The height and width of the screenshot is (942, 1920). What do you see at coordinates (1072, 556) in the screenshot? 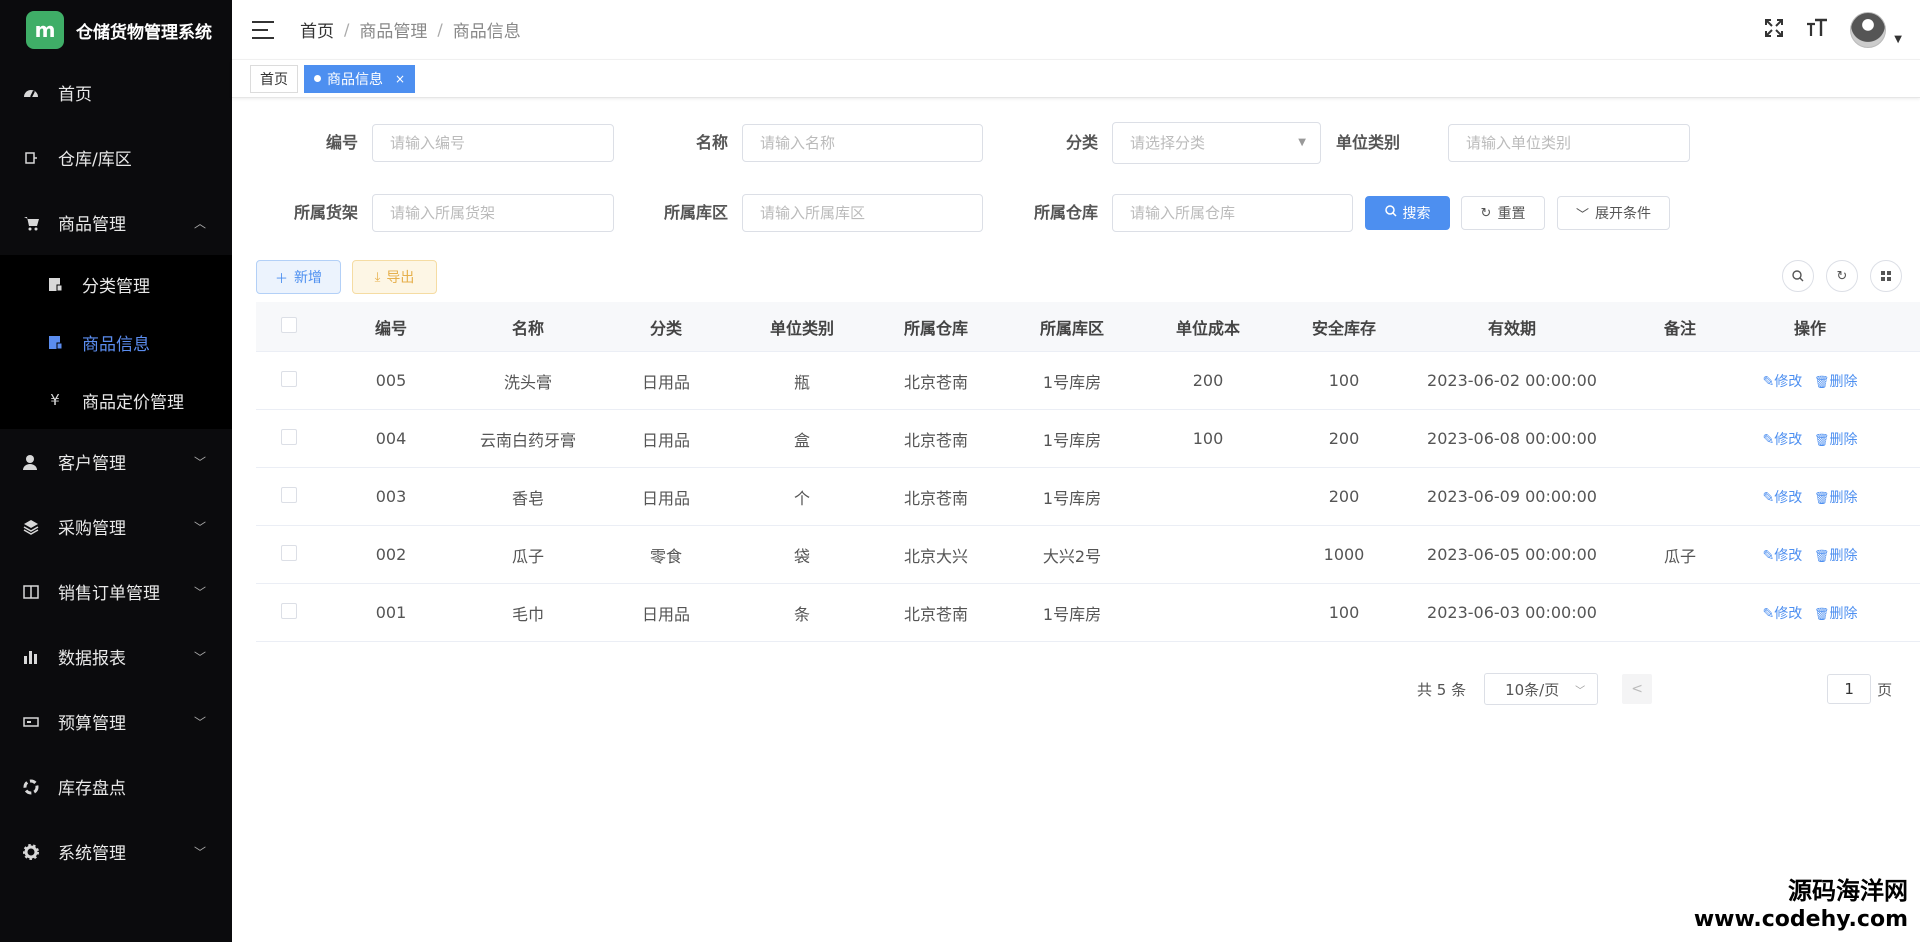
I see `table-cell: 大兴2号` at bounding box center [1072, 556].